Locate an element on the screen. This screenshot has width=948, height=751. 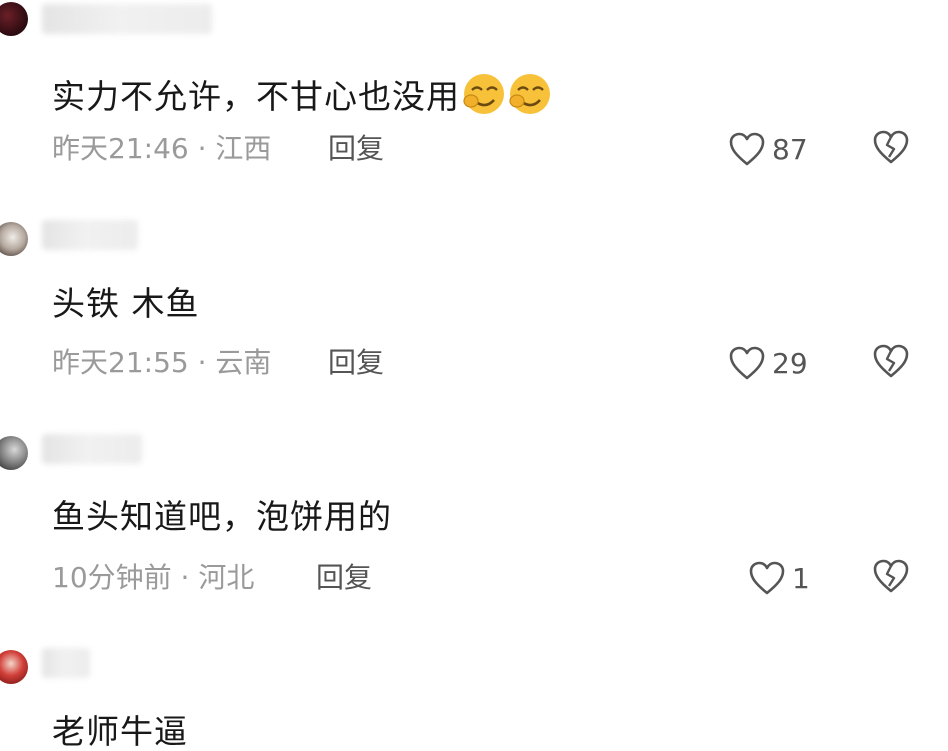
comment-meta: 昨天21:46 · 江西 is located at coordinates (161, 149).